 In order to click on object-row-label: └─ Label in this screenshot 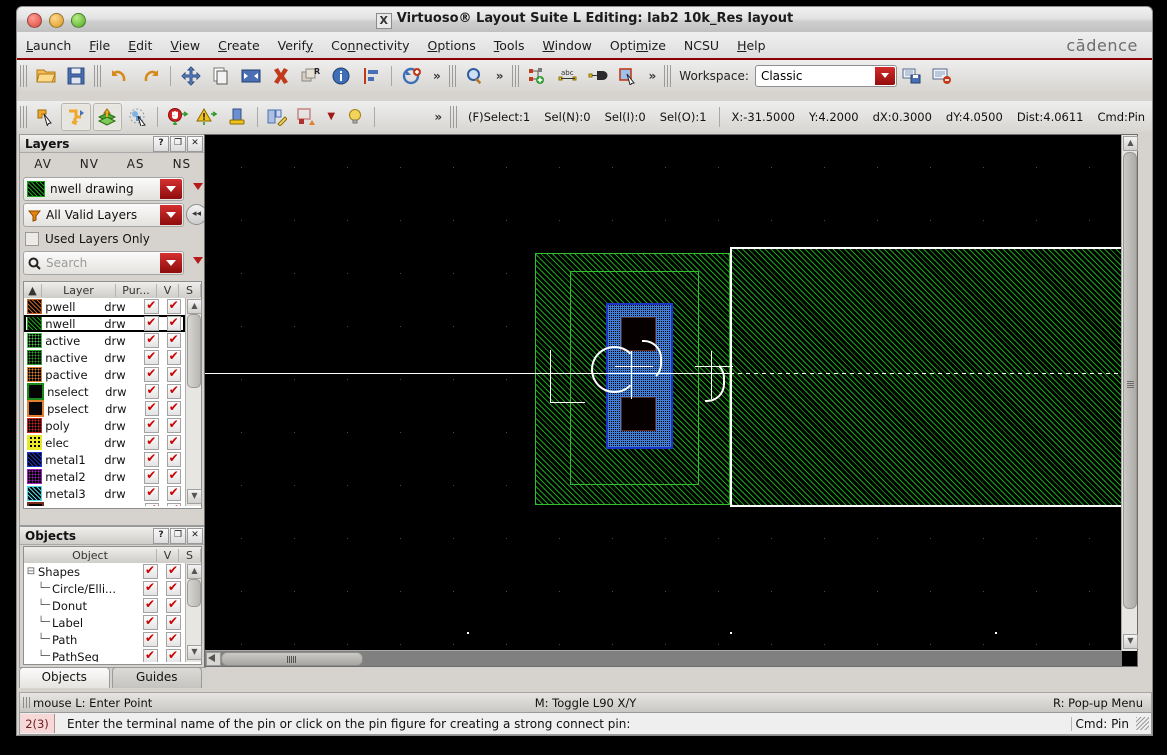, I will do `click(104, 622)`.